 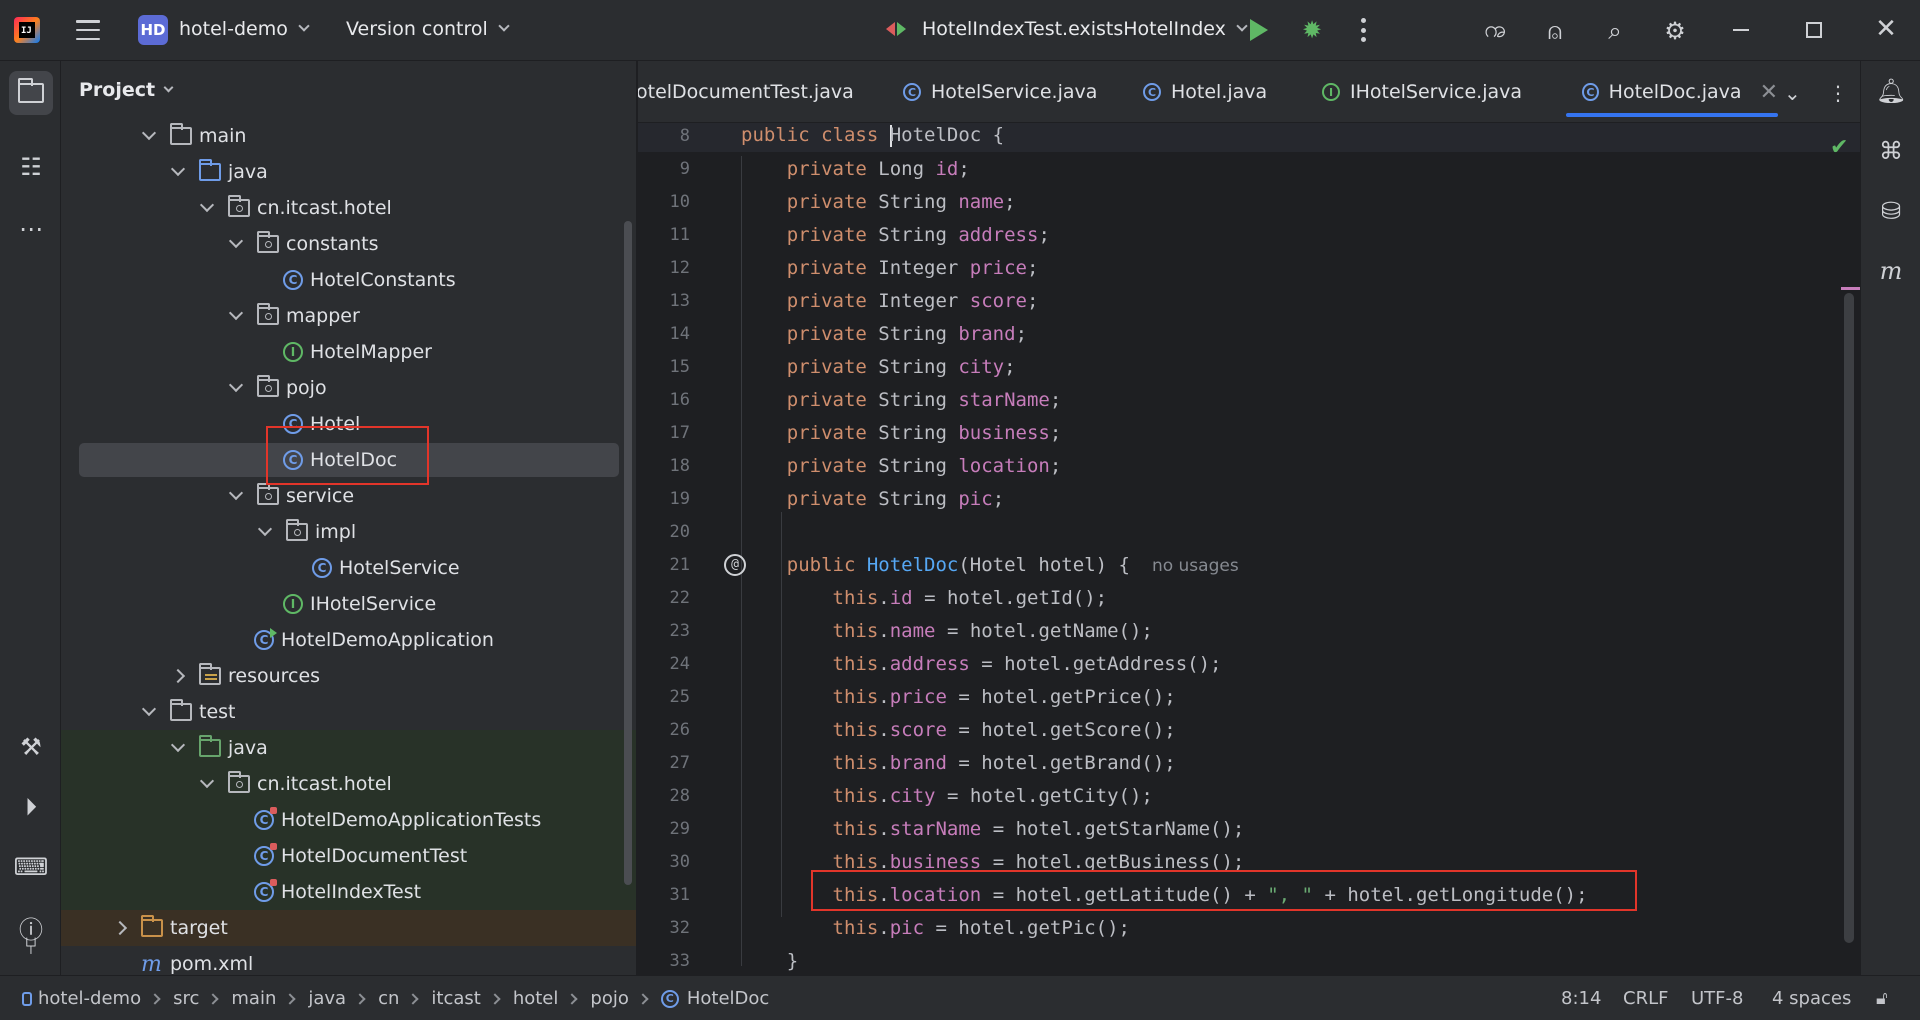 I want to click on no-problems-check-icon: ✔, so click(x=1839, y=147).